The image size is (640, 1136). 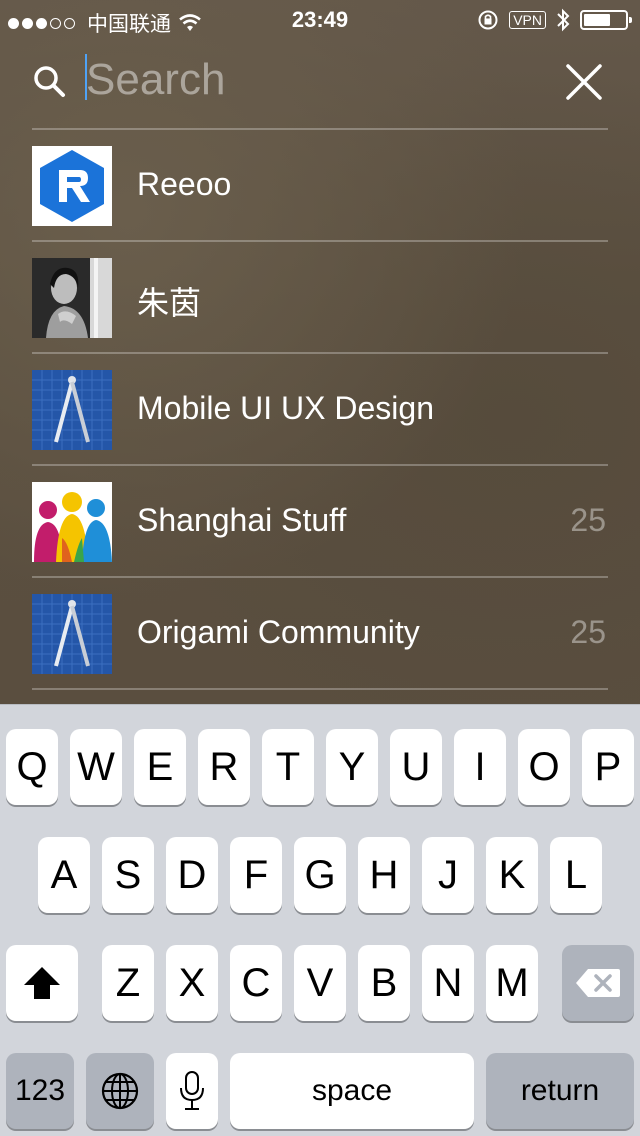 I want to click on status-bar: 中国联通 23:49 VPN, so click(x=320, y=20).